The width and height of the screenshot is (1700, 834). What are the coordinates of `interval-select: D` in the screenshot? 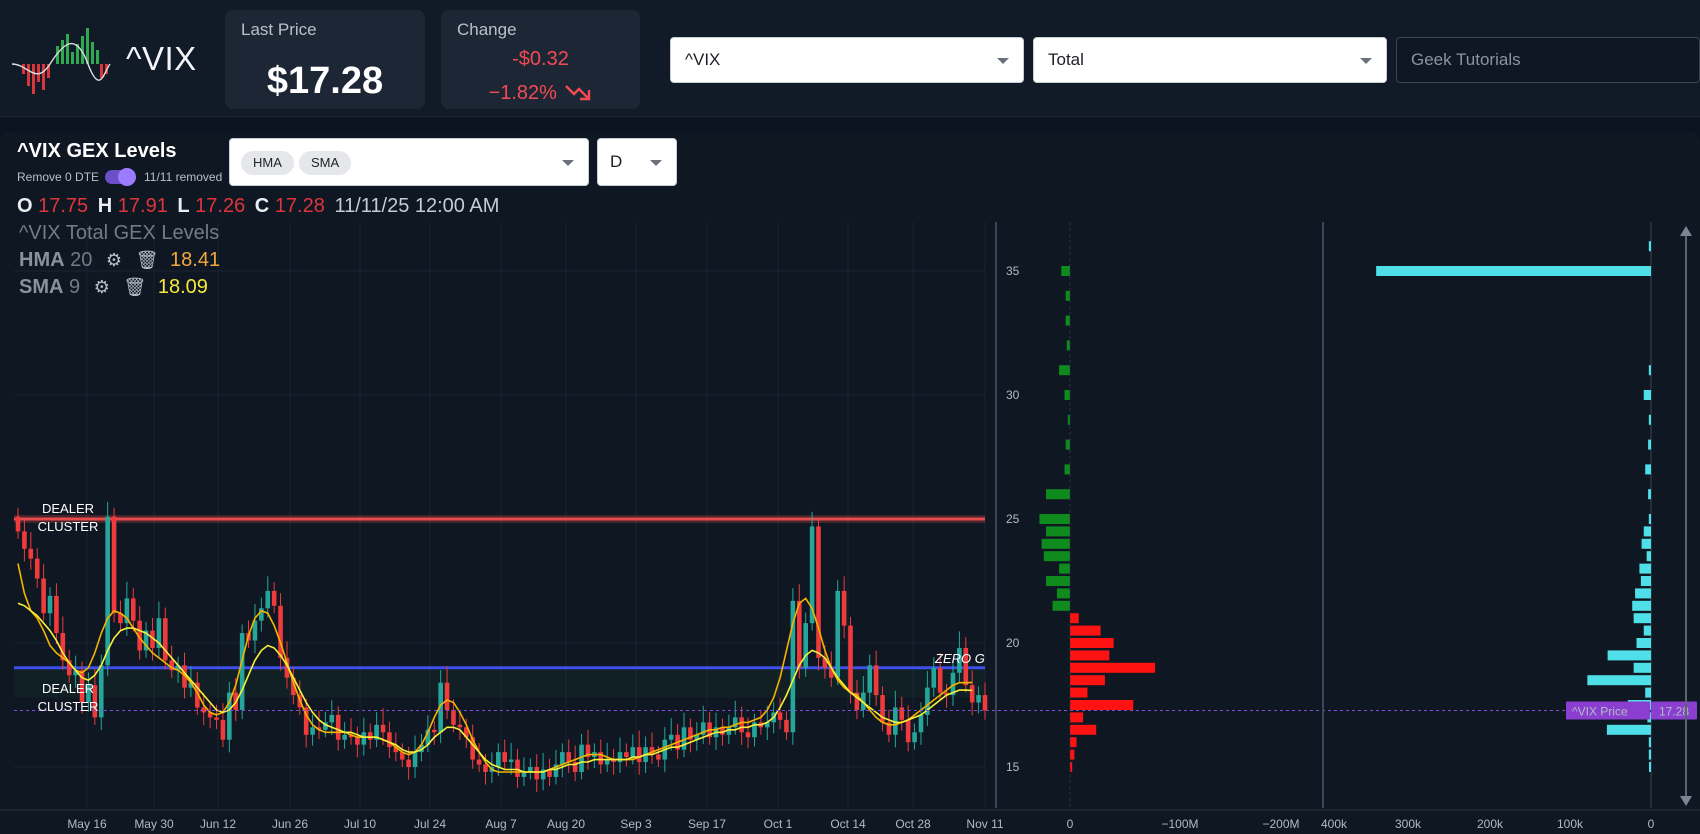 It's located at (637, 162).